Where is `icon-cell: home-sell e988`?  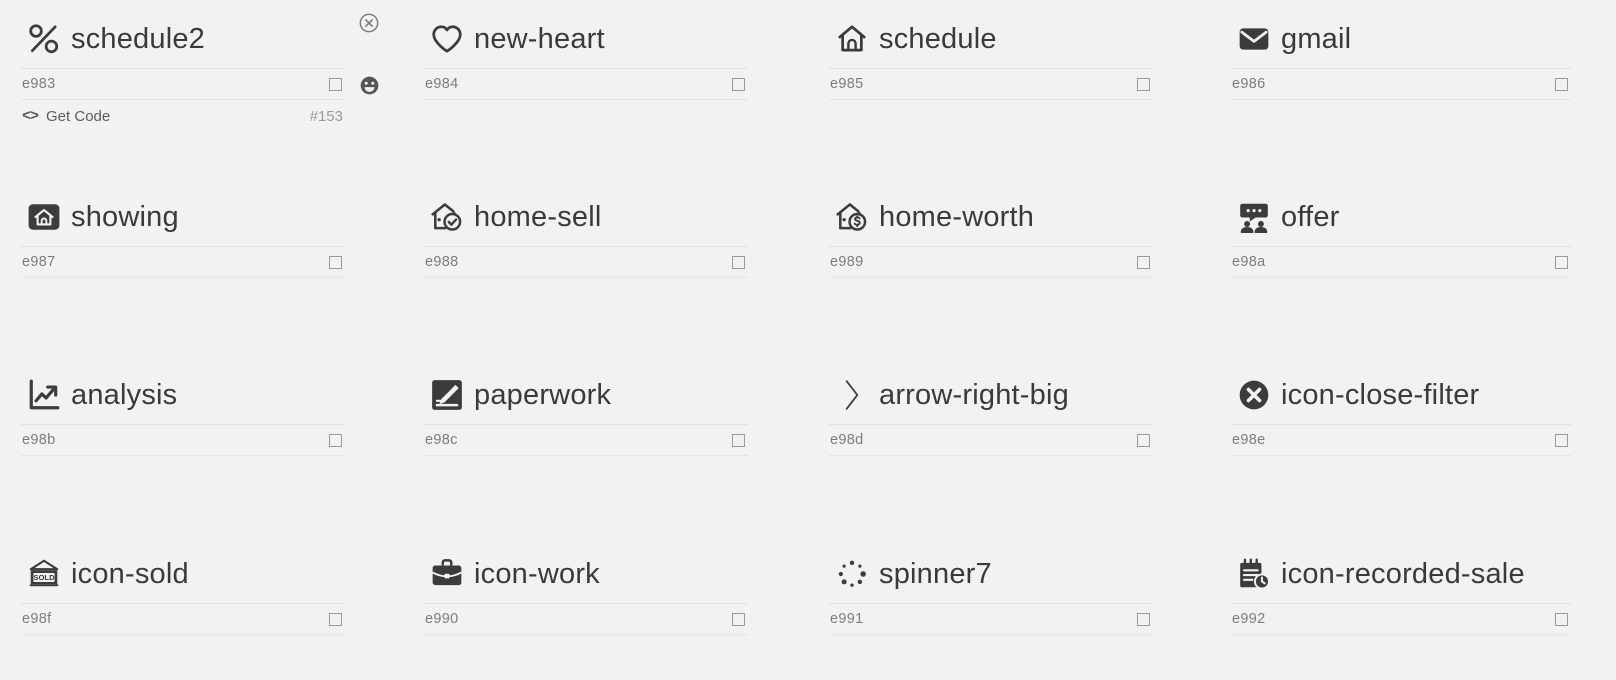 icon-cell: home-sell e988 is located at coordinates (586, 233).